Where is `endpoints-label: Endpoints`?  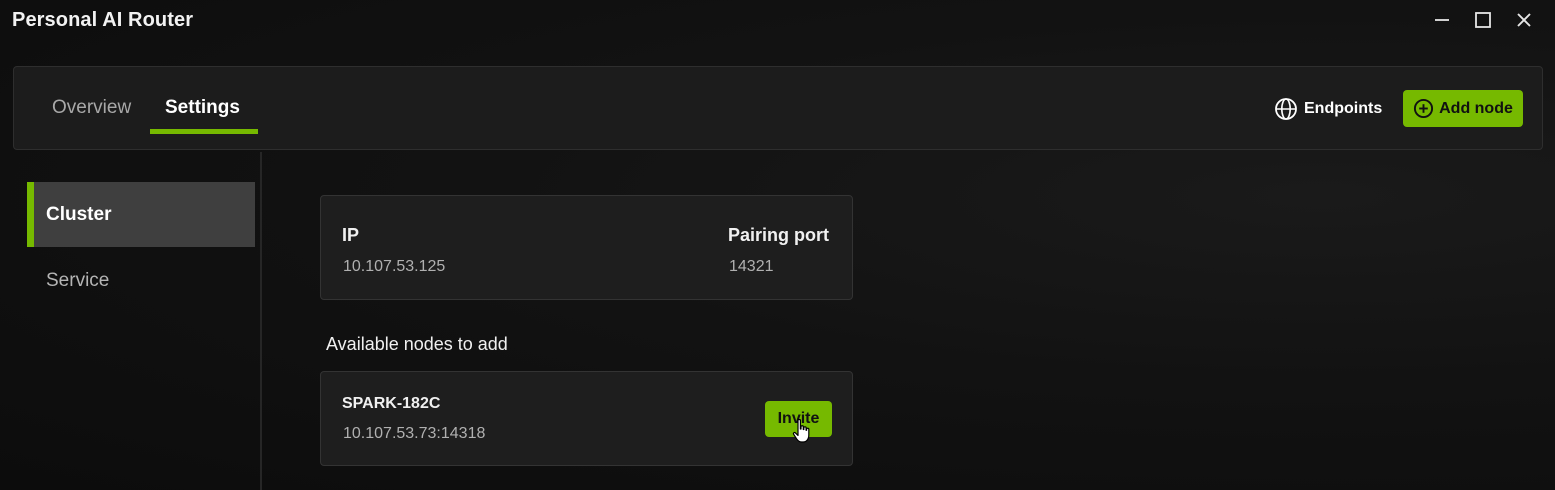 endpoints-label: Endpoints is located at coordinates (1343, 108).